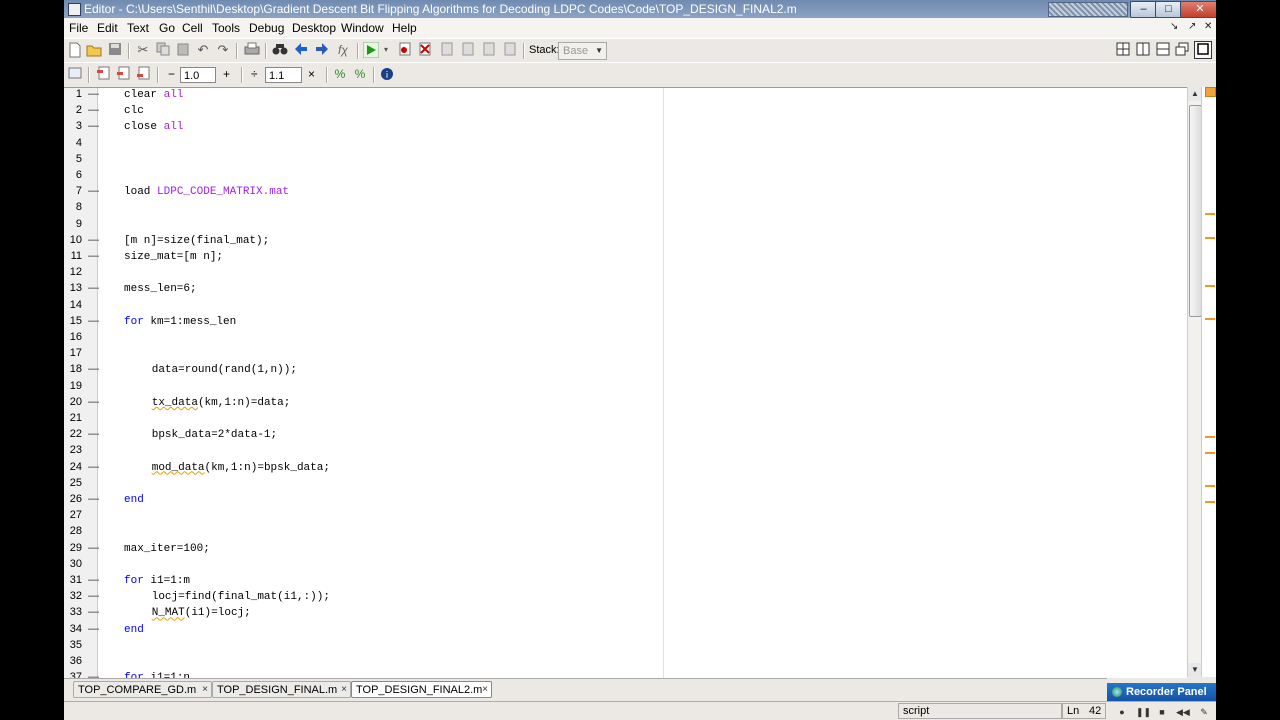 This screenshot has width=1280, height=720. Describe the element at coordinates (192, 28) in the screenshot. I see `menu-cell: Cell` at that location.